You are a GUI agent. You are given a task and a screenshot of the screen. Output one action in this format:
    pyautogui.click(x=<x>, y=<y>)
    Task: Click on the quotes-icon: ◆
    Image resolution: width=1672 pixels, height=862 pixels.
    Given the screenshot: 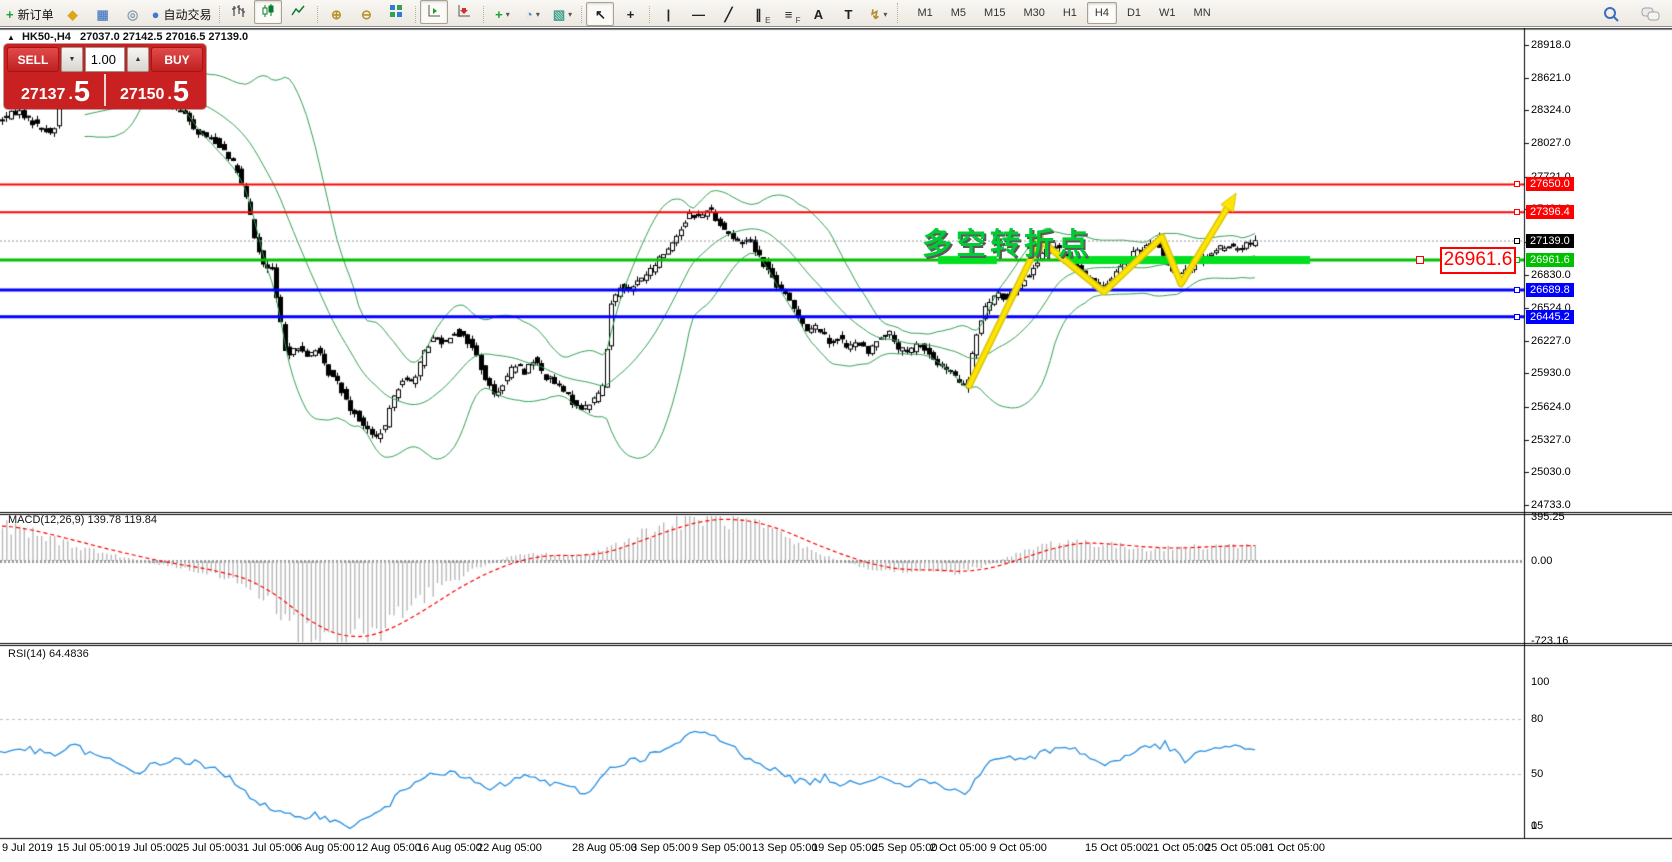 What is the action you would take?
    pyautogui.click(x=72, y=14)
    